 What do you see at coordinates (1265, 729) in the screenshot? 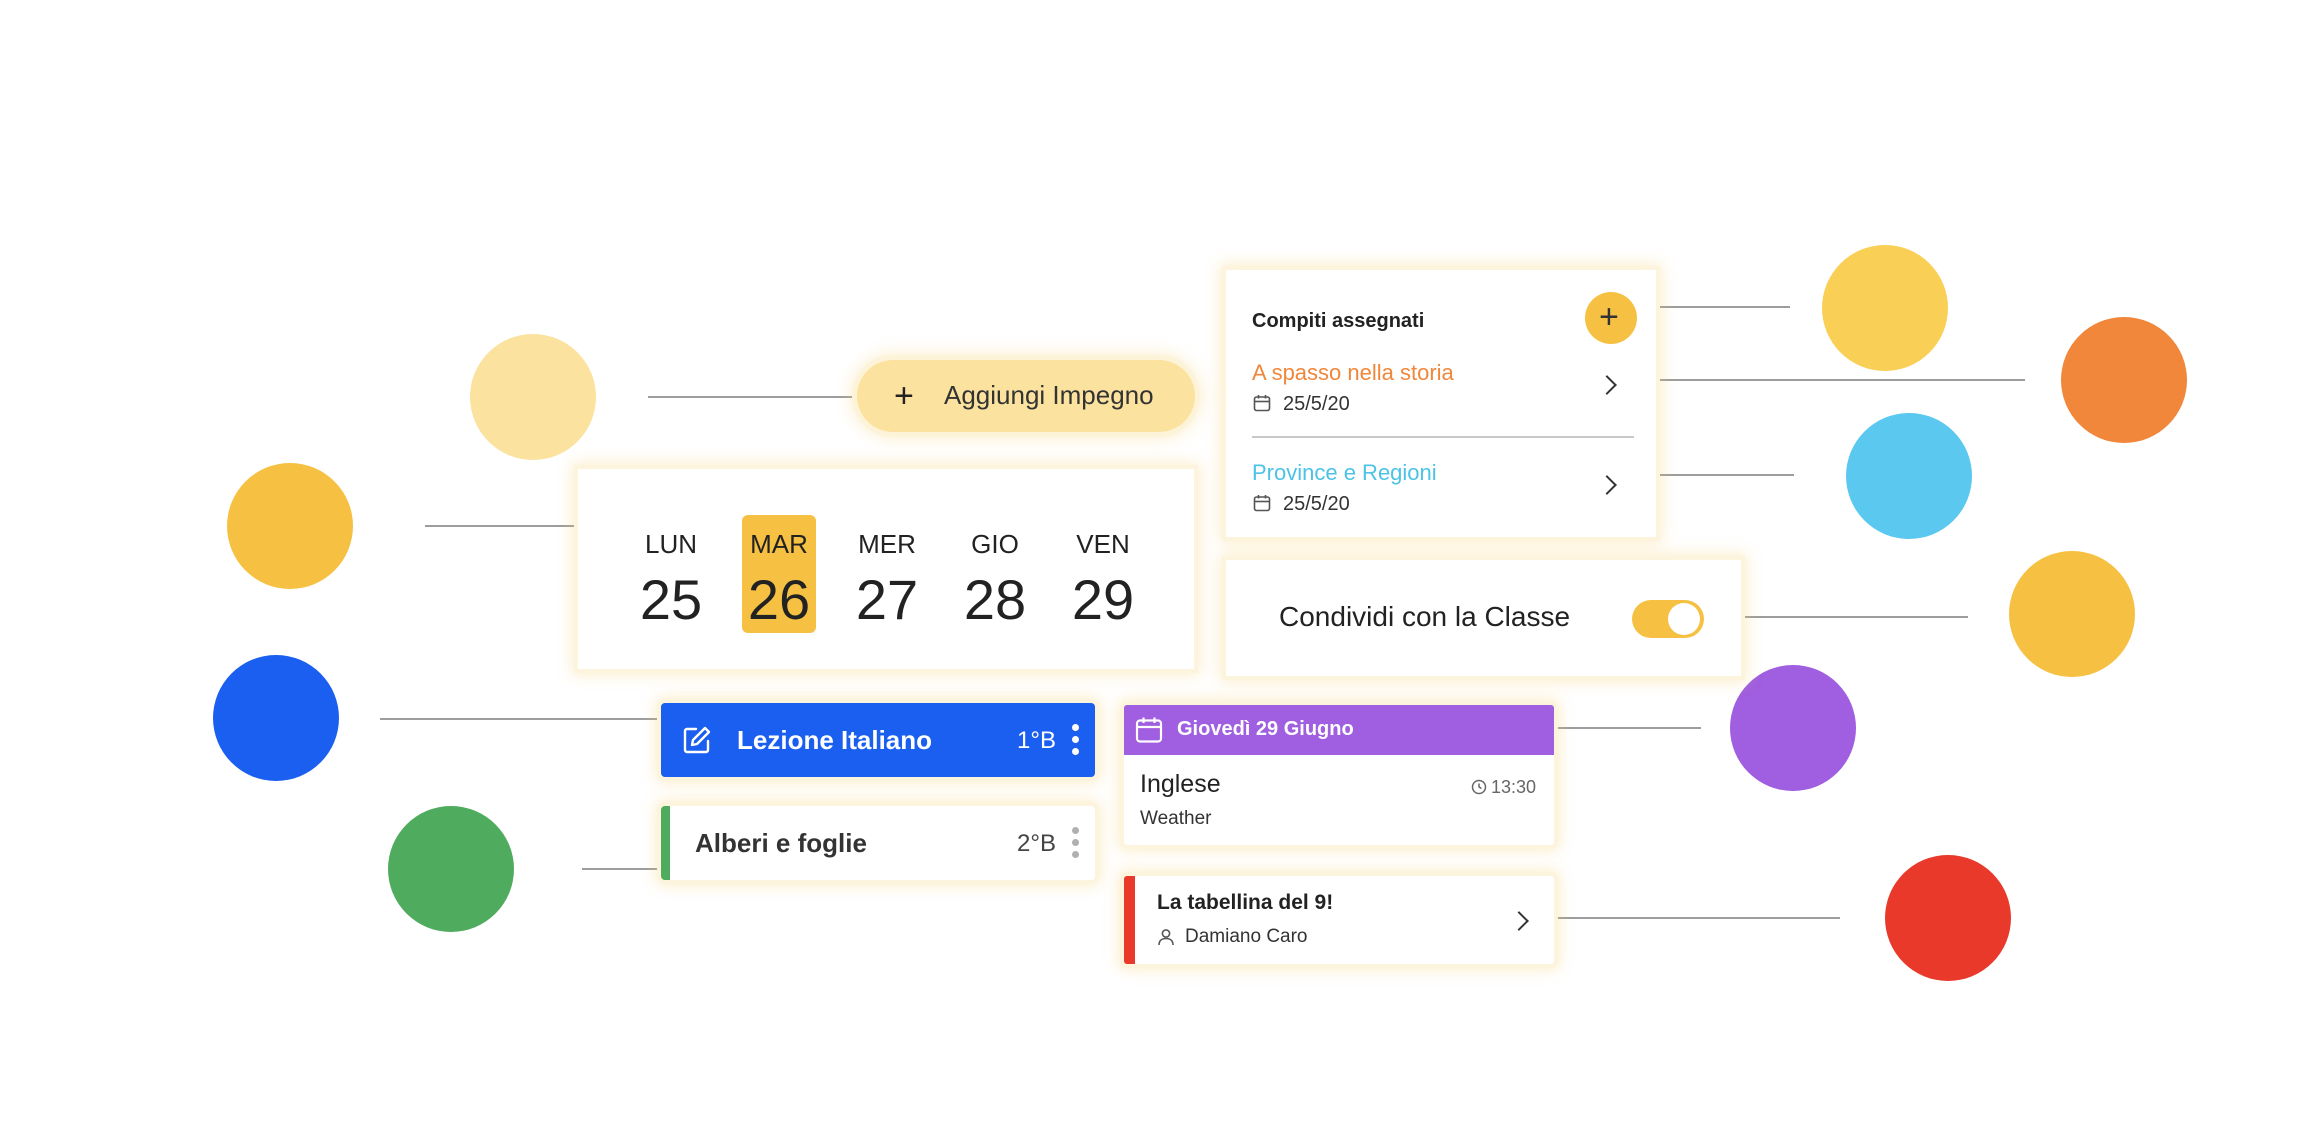
I see `event-date-header: Giovedì 29 Giugno` at bounding box center [1265, 729].